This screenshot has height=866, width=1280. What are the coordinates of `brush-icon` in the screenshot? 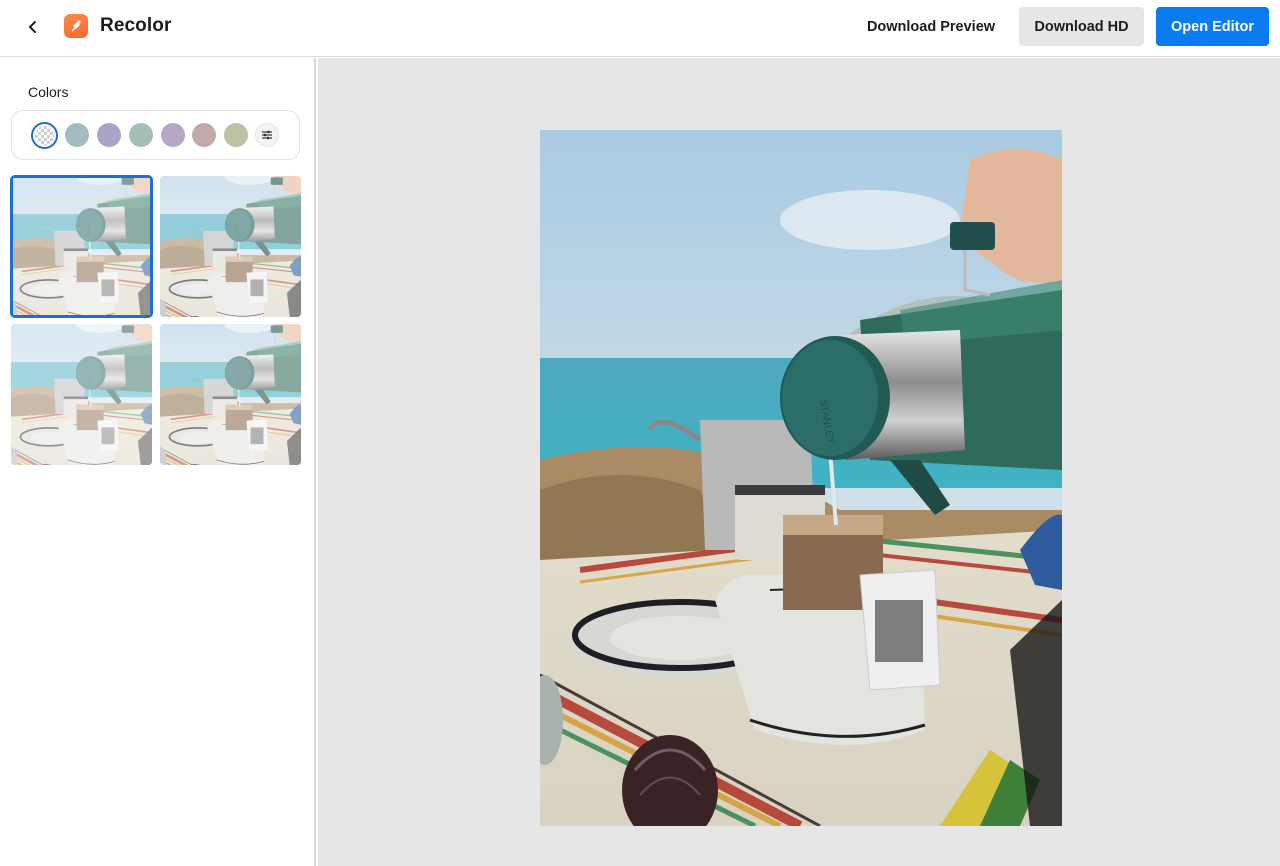 It's located at (76, 26).